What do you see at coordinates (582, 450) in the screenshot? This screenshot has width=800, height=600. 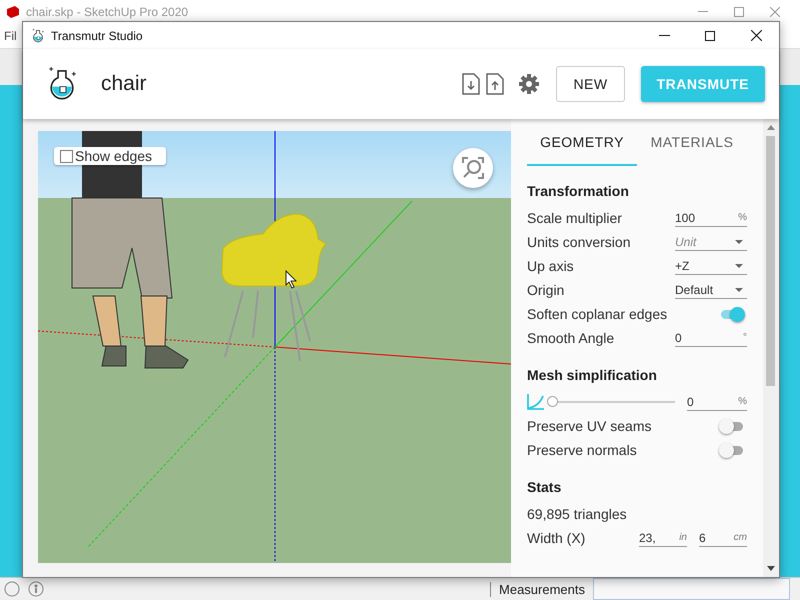 I see `toggle-label: Preserve normals` at bounding box center [582, 450].